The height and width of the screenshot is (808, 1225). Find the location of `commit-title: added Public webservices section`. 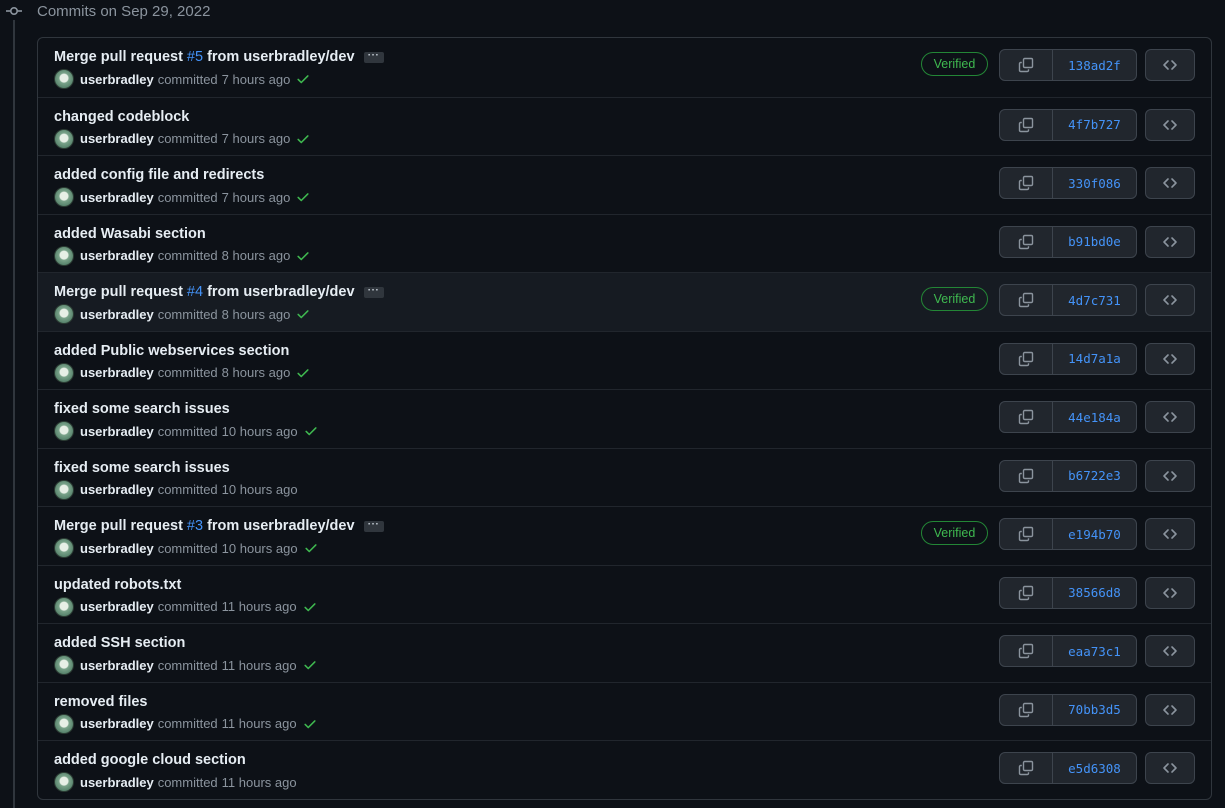

commit-title: added Public webservices section is located at coordinates (171, 351).